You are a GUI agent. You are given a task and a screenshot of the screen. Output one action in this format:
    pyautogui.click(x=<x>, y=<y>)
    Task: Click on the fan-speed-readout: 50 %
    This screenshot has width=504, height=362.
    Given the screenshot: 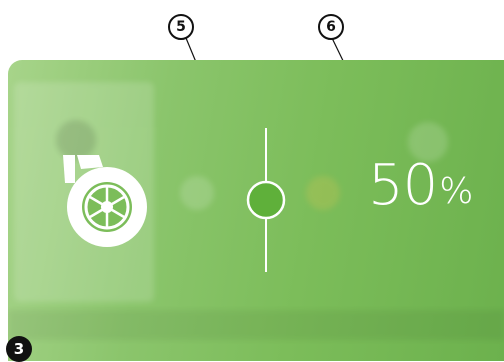 What is the action you would take?
    pyautogui.click(x=420, y=186)
    